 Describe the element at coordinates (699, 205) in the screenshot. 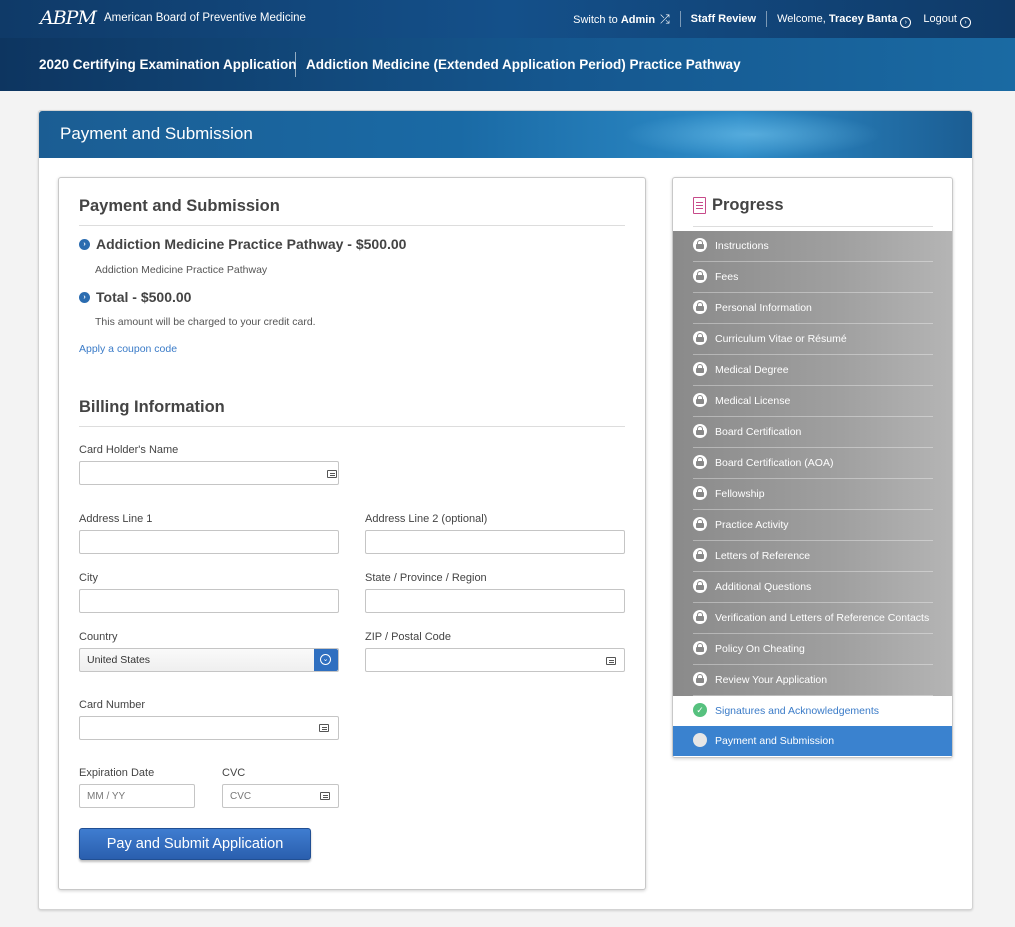

I see `document-icon` at that location.